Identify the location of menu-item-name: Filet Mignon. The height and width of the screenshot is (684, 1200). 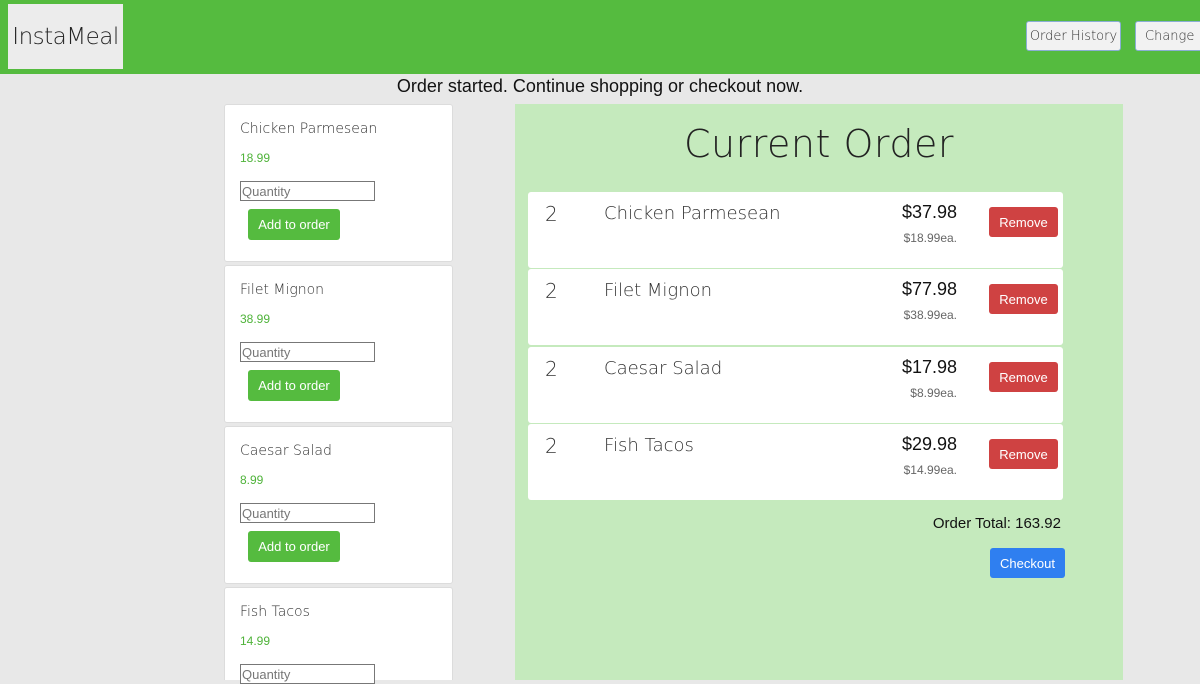
(282, 290).